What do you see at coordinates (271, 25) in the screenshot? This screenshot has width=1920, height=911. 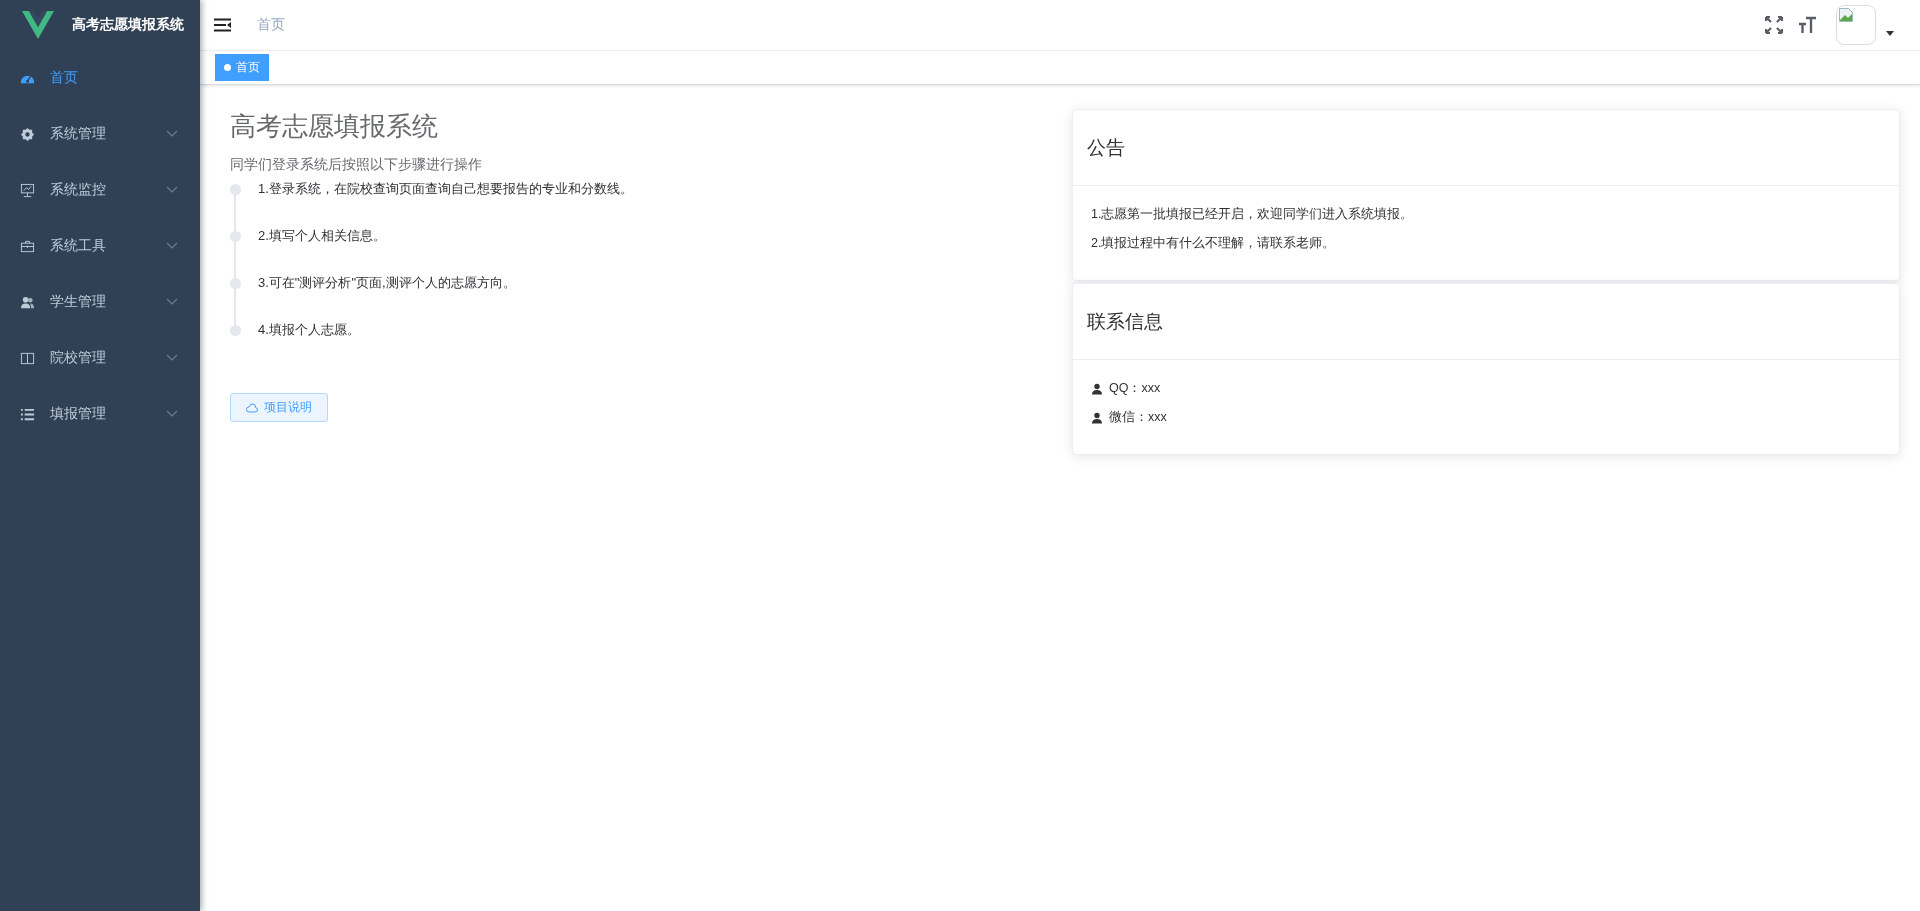 I see `breadcrumb-item: 首页` at bounding box center [271, 25].